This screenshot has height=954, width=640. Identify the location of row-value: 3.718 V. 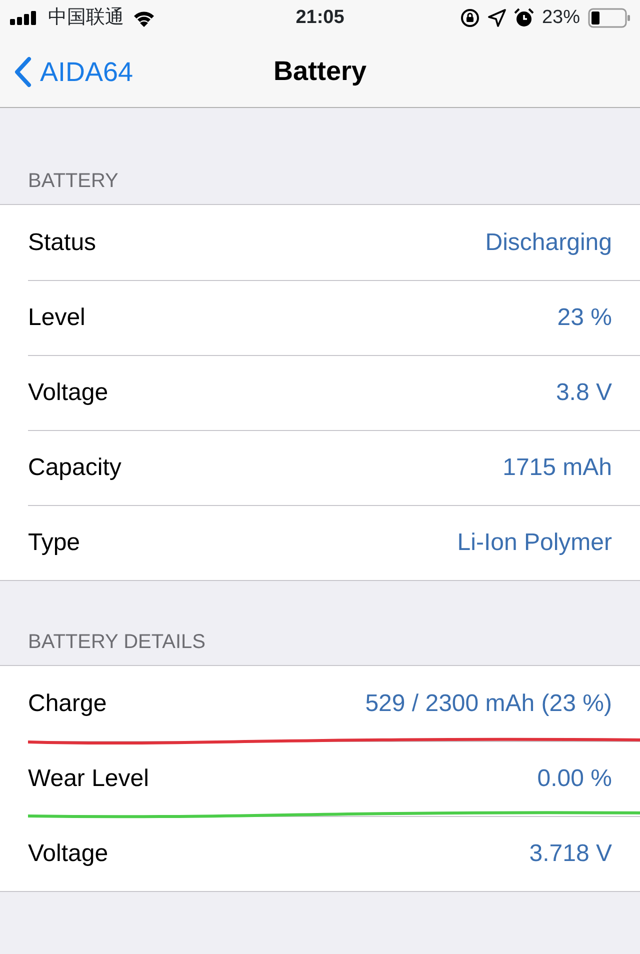
(570, 853).